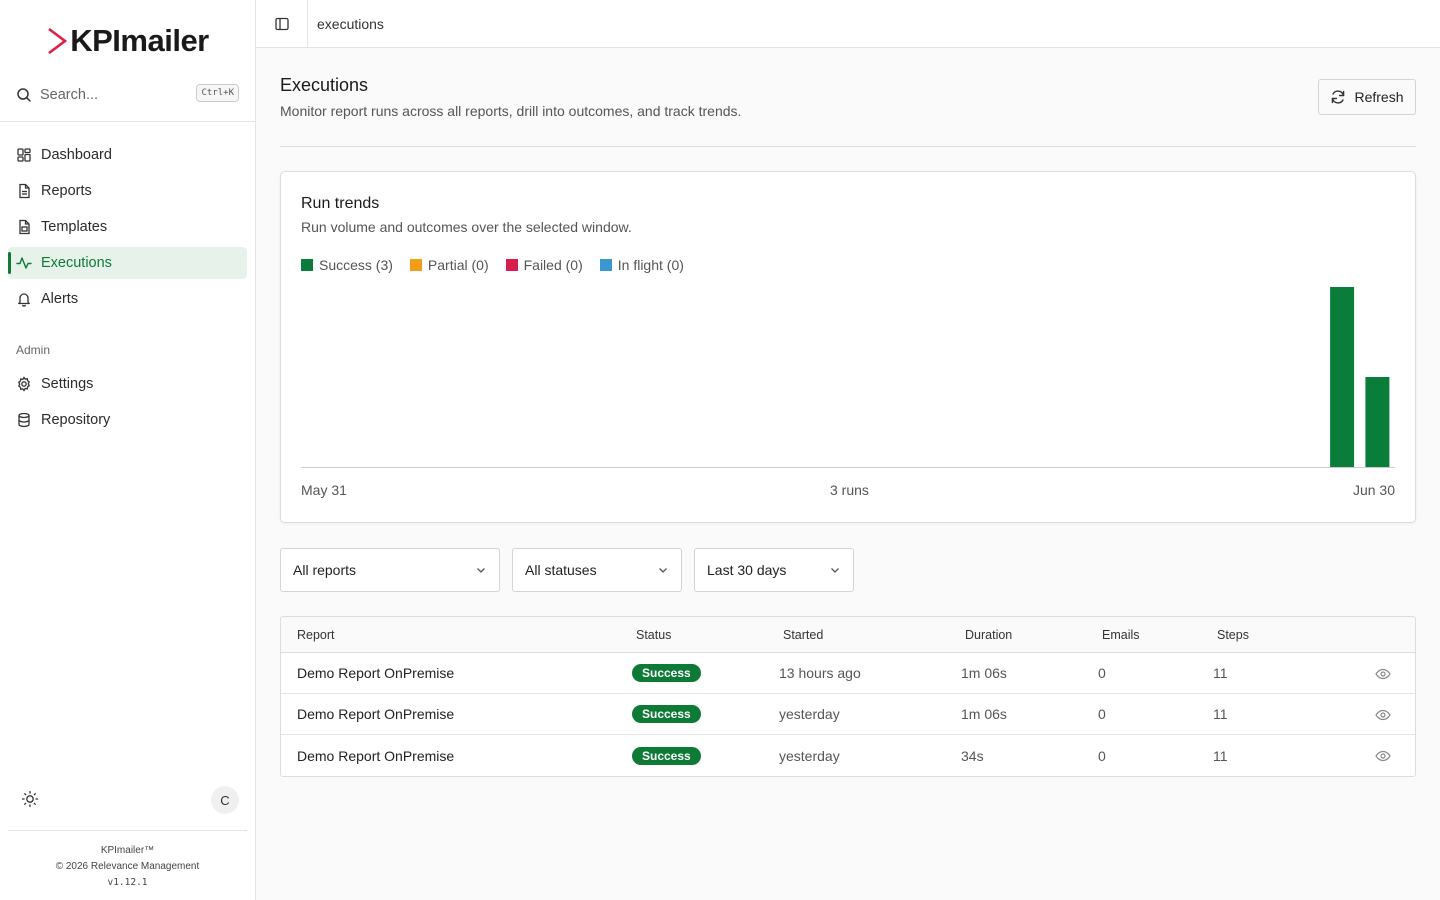 This screenshot has width=1440, height=900. I want to click on legend-item-in-flight: In flight (0), so click(641, 265).